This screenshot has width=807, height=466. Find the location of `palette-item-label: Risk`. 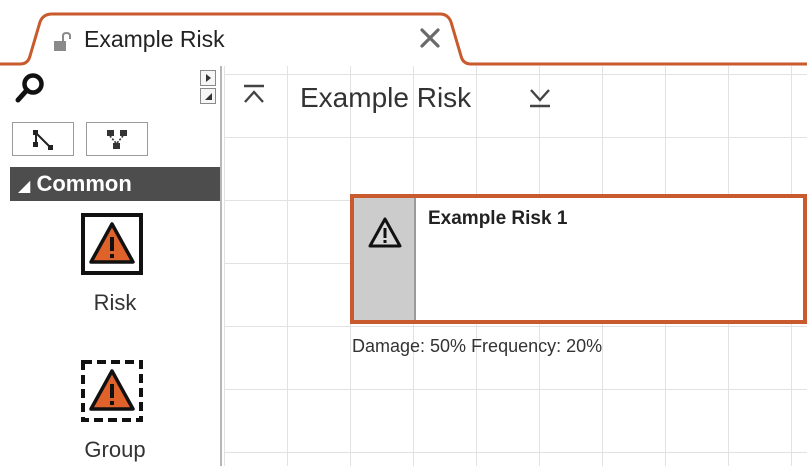

palette-item-label: Risk is located at coordinates (115, 302).